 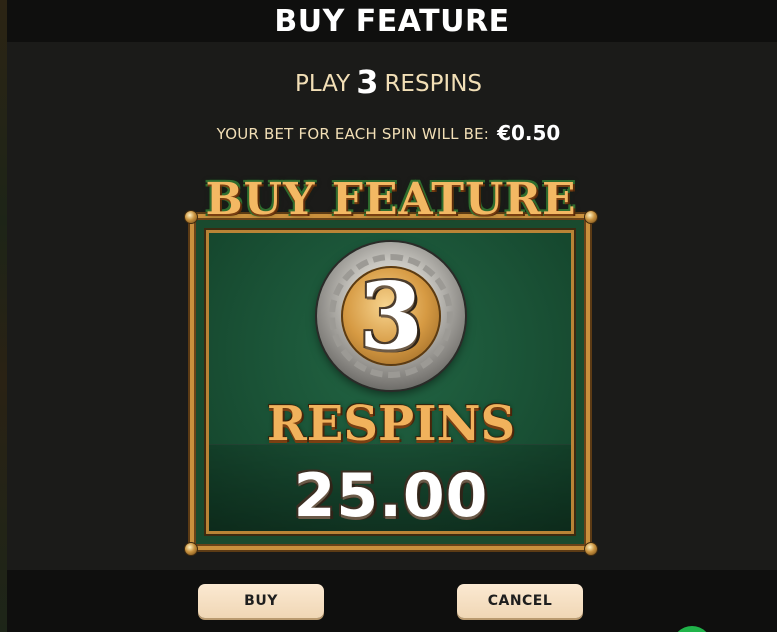 I want to click on feature-price: 25.00, so click(x=391, y=496).